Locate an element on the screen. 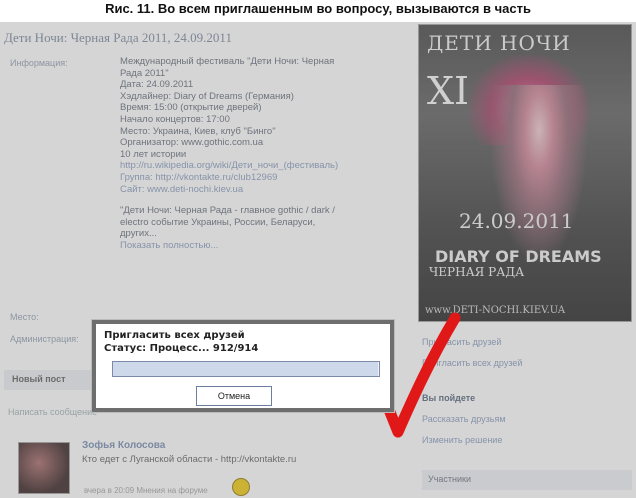 Image resolution: width=636 pixels, height=498 pixels. invite-all-link: Пригласить всех друзей is located at coordinates (527, 363).